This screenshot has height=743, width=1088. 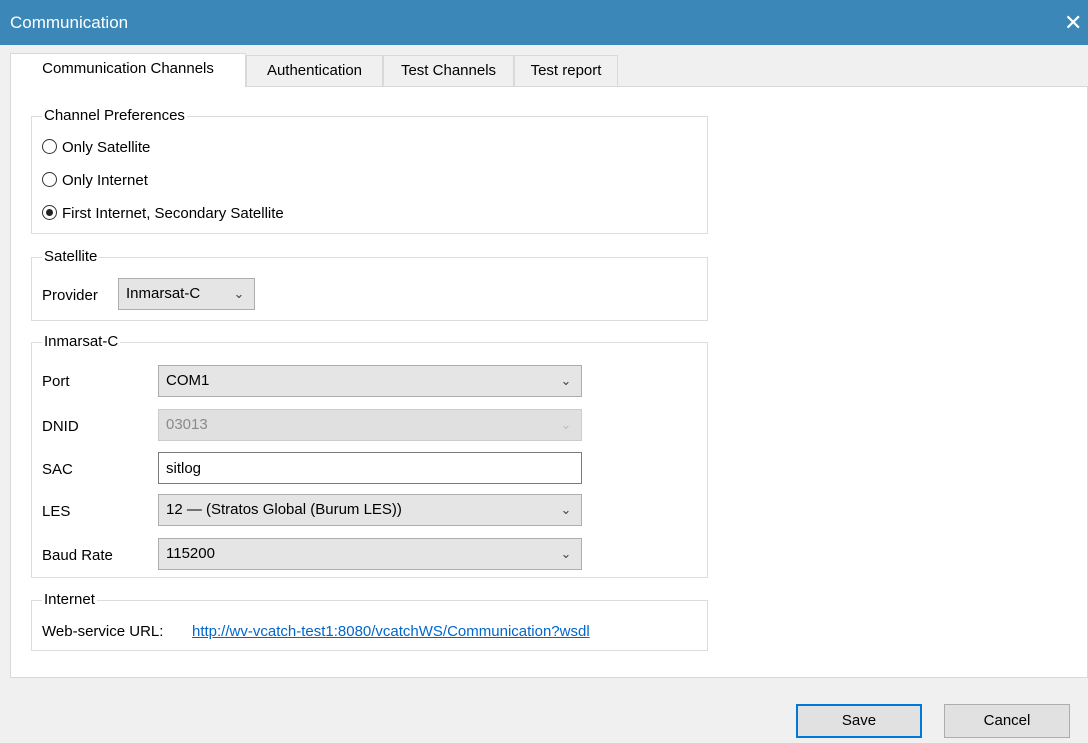 I want to click on tab-communication-channels: Communication Channels, so click(x=128, y=70).